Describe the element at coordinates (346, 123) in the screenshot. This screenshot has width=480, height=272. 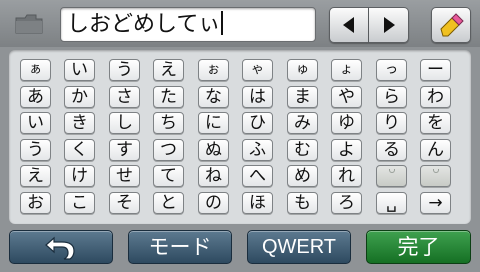
I see `key: ゆ` at that location.